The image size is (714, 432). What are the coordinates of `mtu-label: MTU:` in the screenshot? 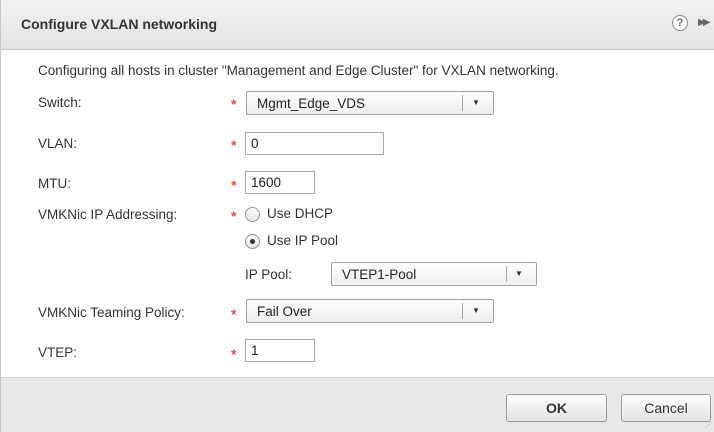 It's located at (54, 183).